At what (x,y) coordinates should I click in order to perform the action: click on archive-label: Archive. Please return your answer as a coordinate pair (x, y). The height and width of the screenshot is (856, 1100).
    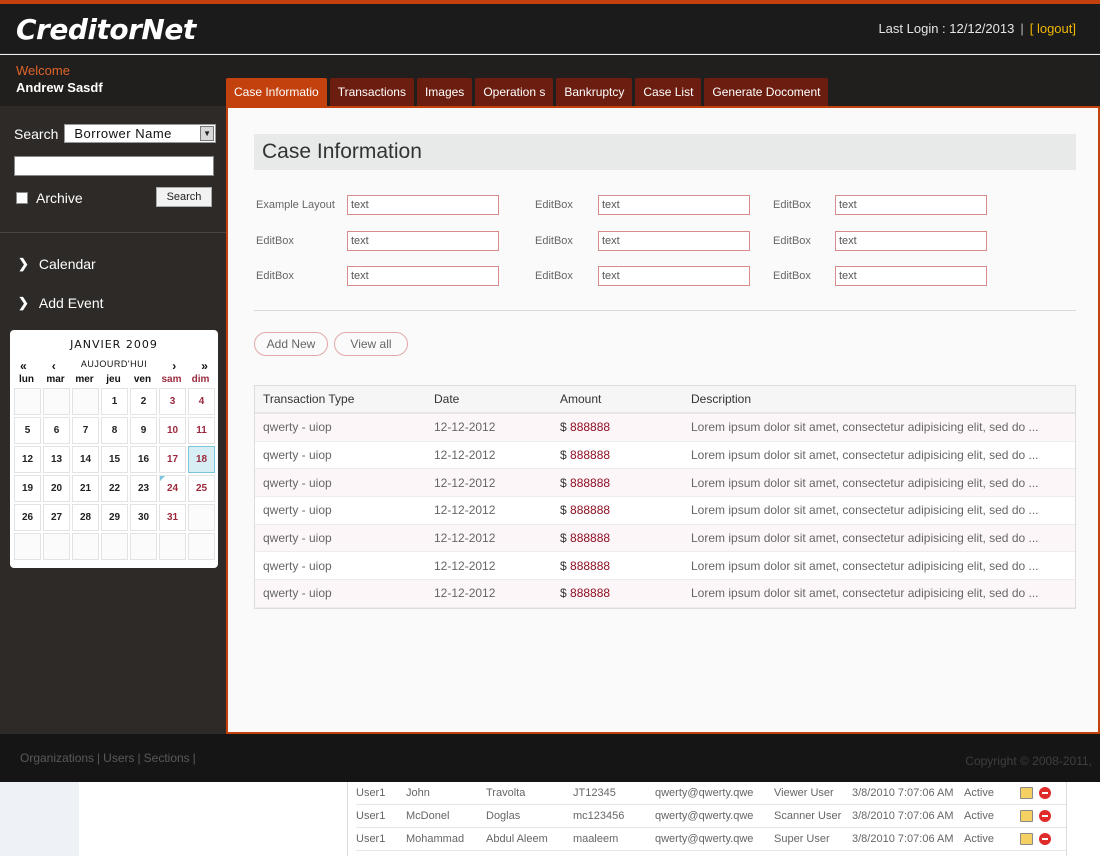
    Looking at the image, I should click on (59, 198).